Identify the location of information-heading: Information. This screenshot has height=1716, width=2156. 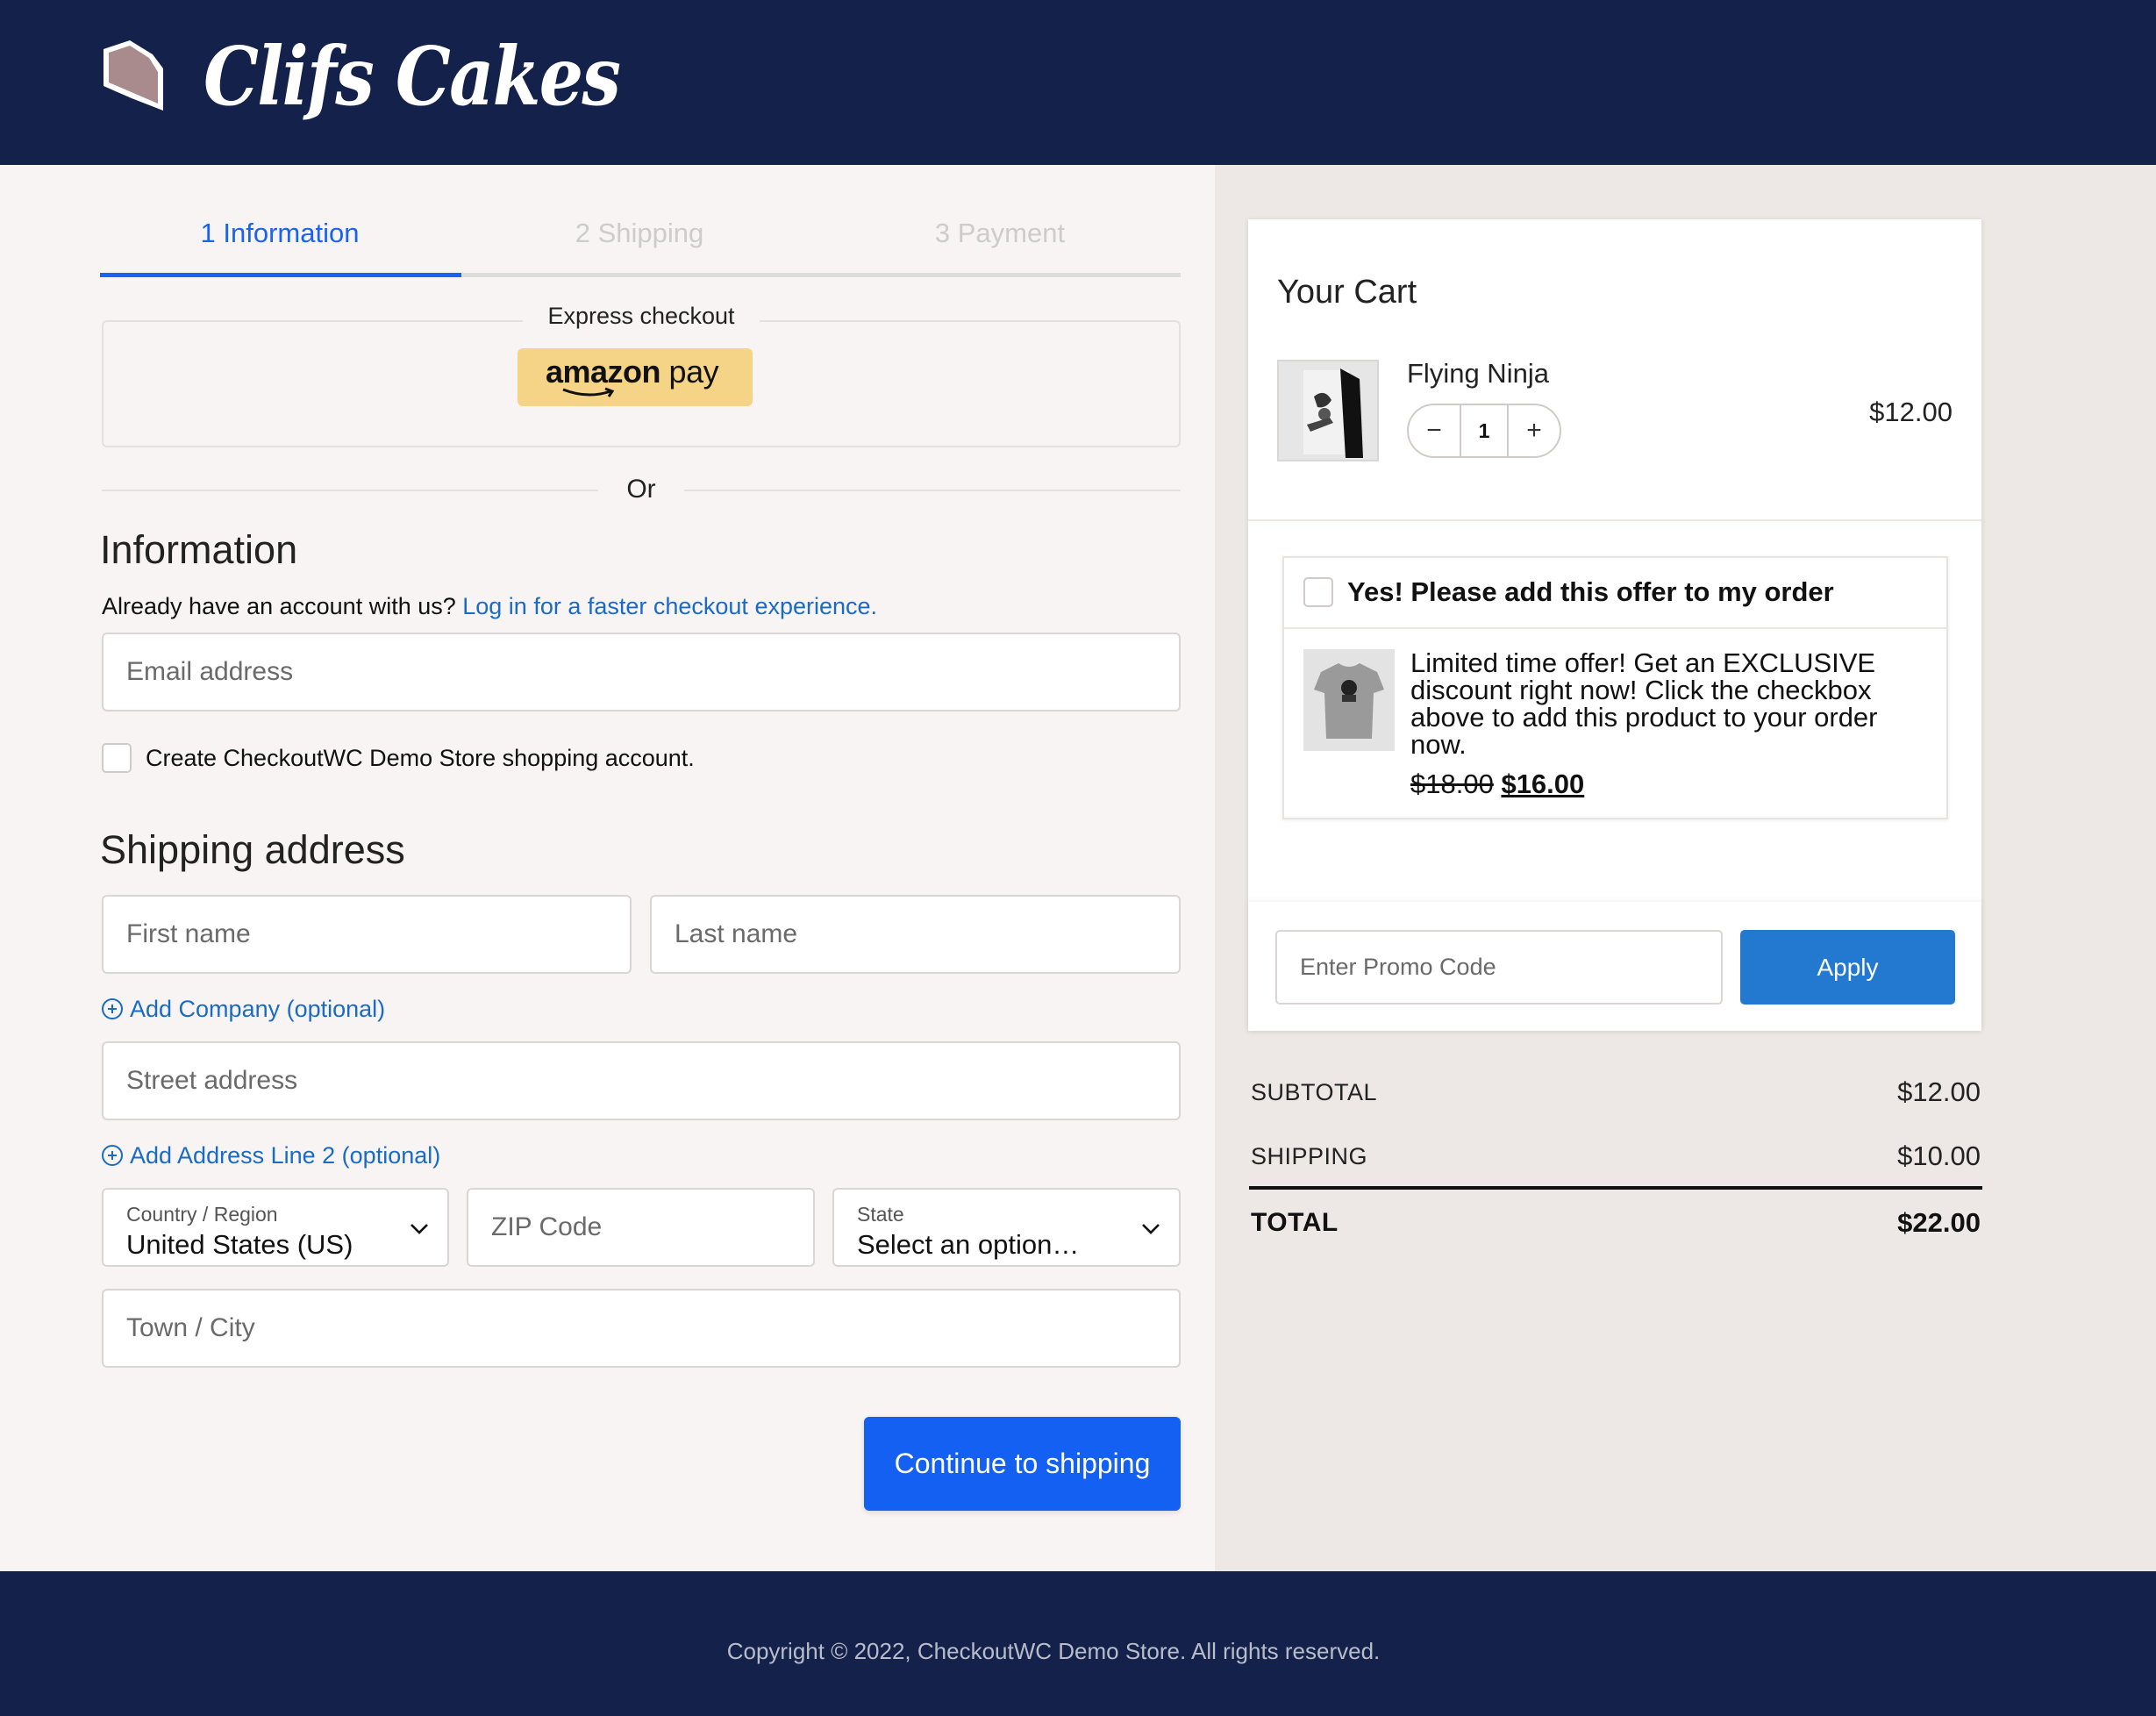
(199, 549).